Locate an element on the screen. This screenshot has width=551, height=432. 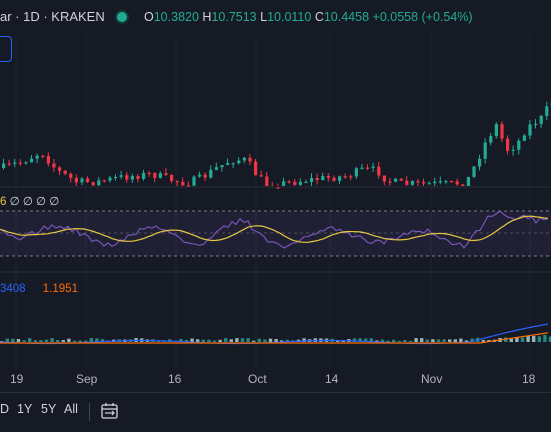
macd-histogram is located at coordinates (275, 338).